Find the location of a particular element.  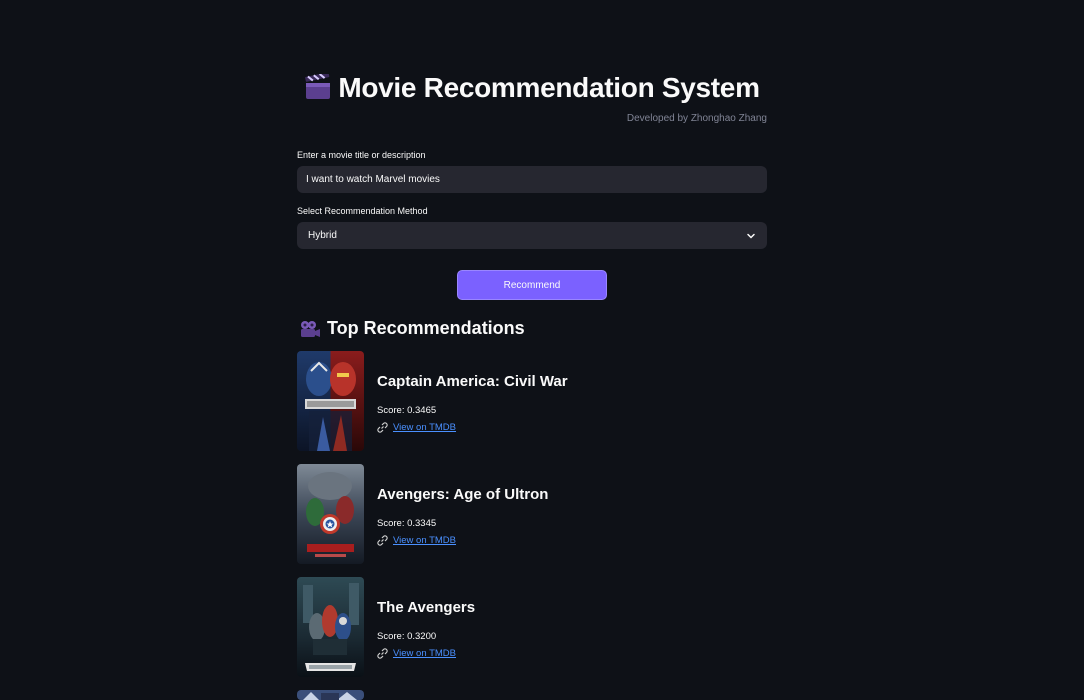

method-selected-value: Hybrid is located at coordinates (322, 235).